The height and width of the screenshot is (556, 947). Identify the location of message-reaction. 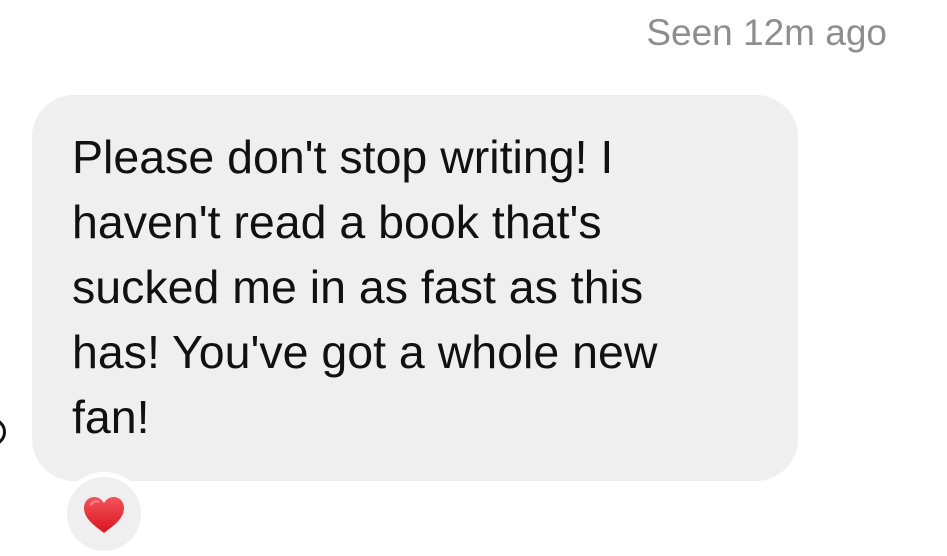
(104, 514).